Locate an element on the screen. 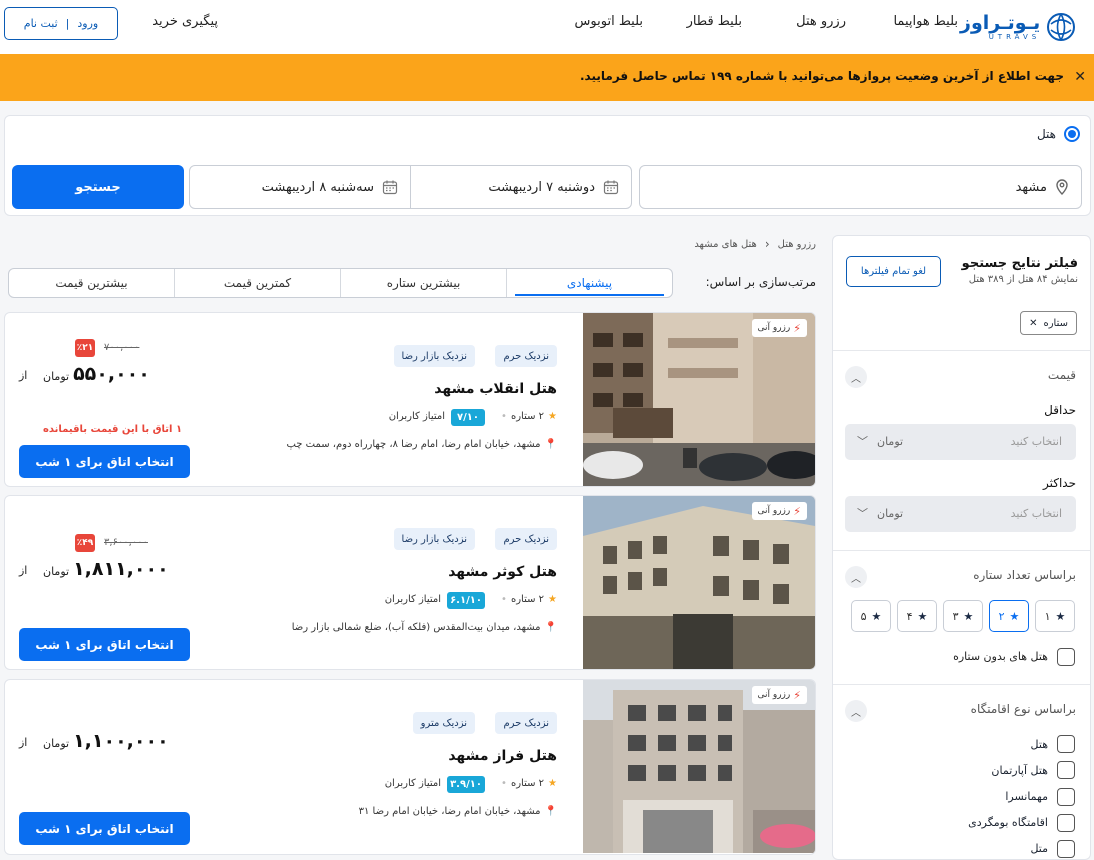 The height and width of the screenshot is (860, 1094). type-checkbox-ecolodge is located at coordinates (1066, 823).